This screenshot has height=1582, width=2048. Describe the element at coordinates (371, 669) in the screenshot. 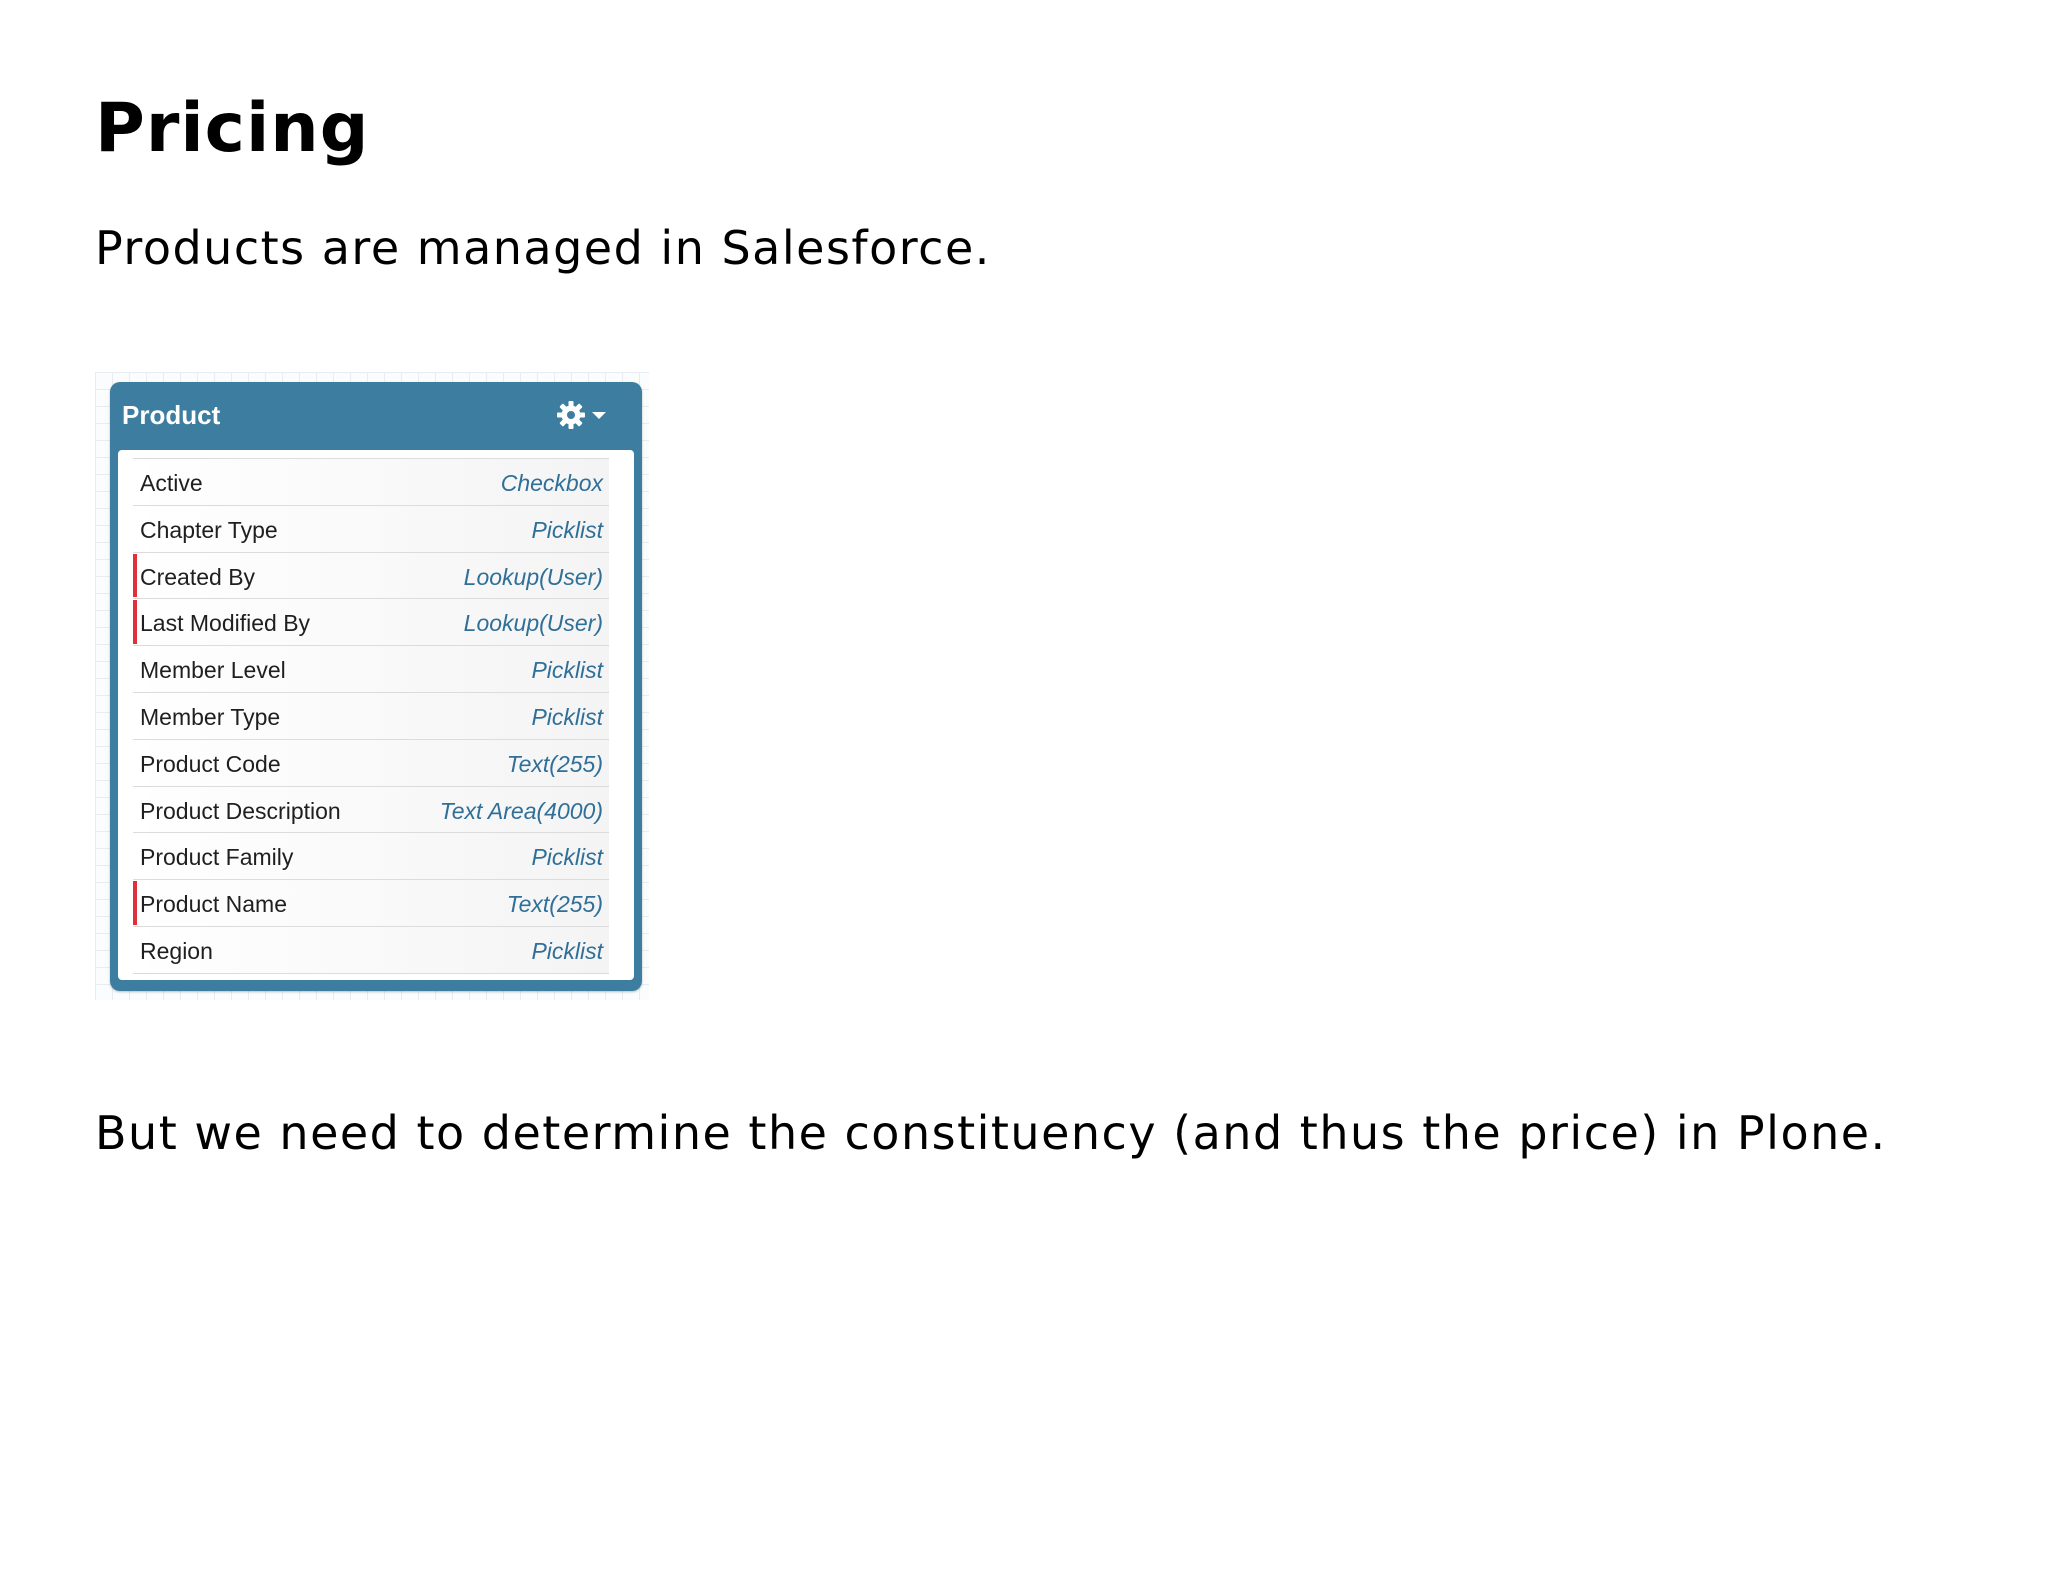

I see `field-row: Member Level Picklist` at that location.